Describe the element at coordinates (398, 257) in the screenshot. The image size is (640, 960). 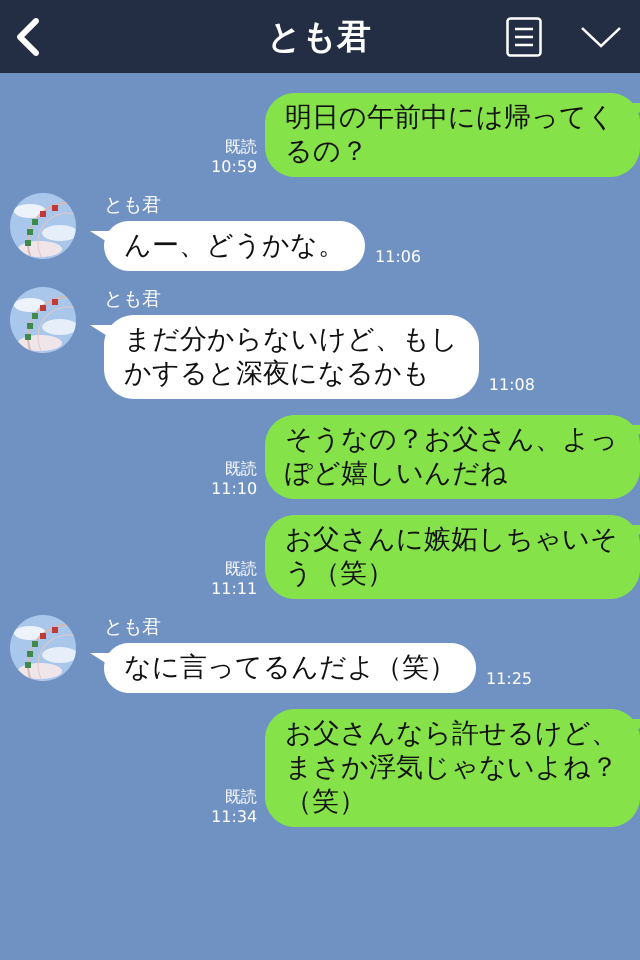
I see `message-time: 11:06` at that location.